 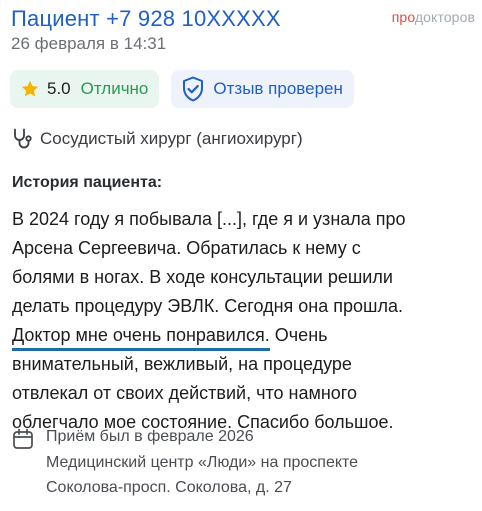 I want to click on story-line: внимательный, вежливый, на процедуре, so click(x=182, y=364).